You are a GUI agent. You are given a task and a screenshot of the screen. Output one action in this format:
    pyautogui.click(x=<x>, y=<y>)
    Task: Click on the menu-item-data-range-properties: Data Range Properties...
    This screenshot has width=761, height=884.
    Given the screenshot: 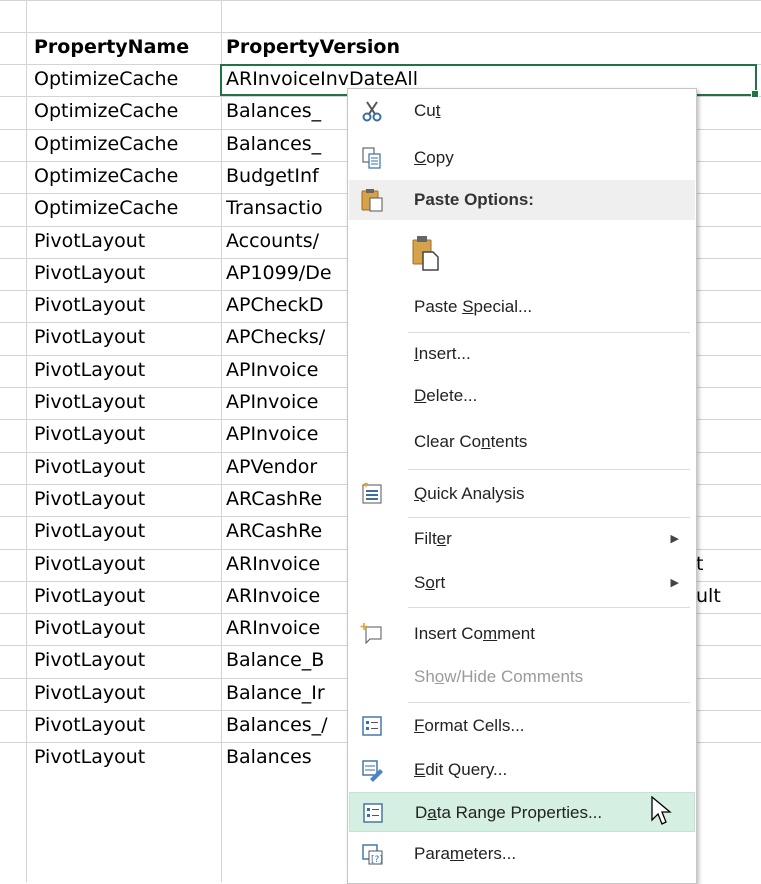 What is the action you would take?
    pyautogui.click(x=522, y=812)
    